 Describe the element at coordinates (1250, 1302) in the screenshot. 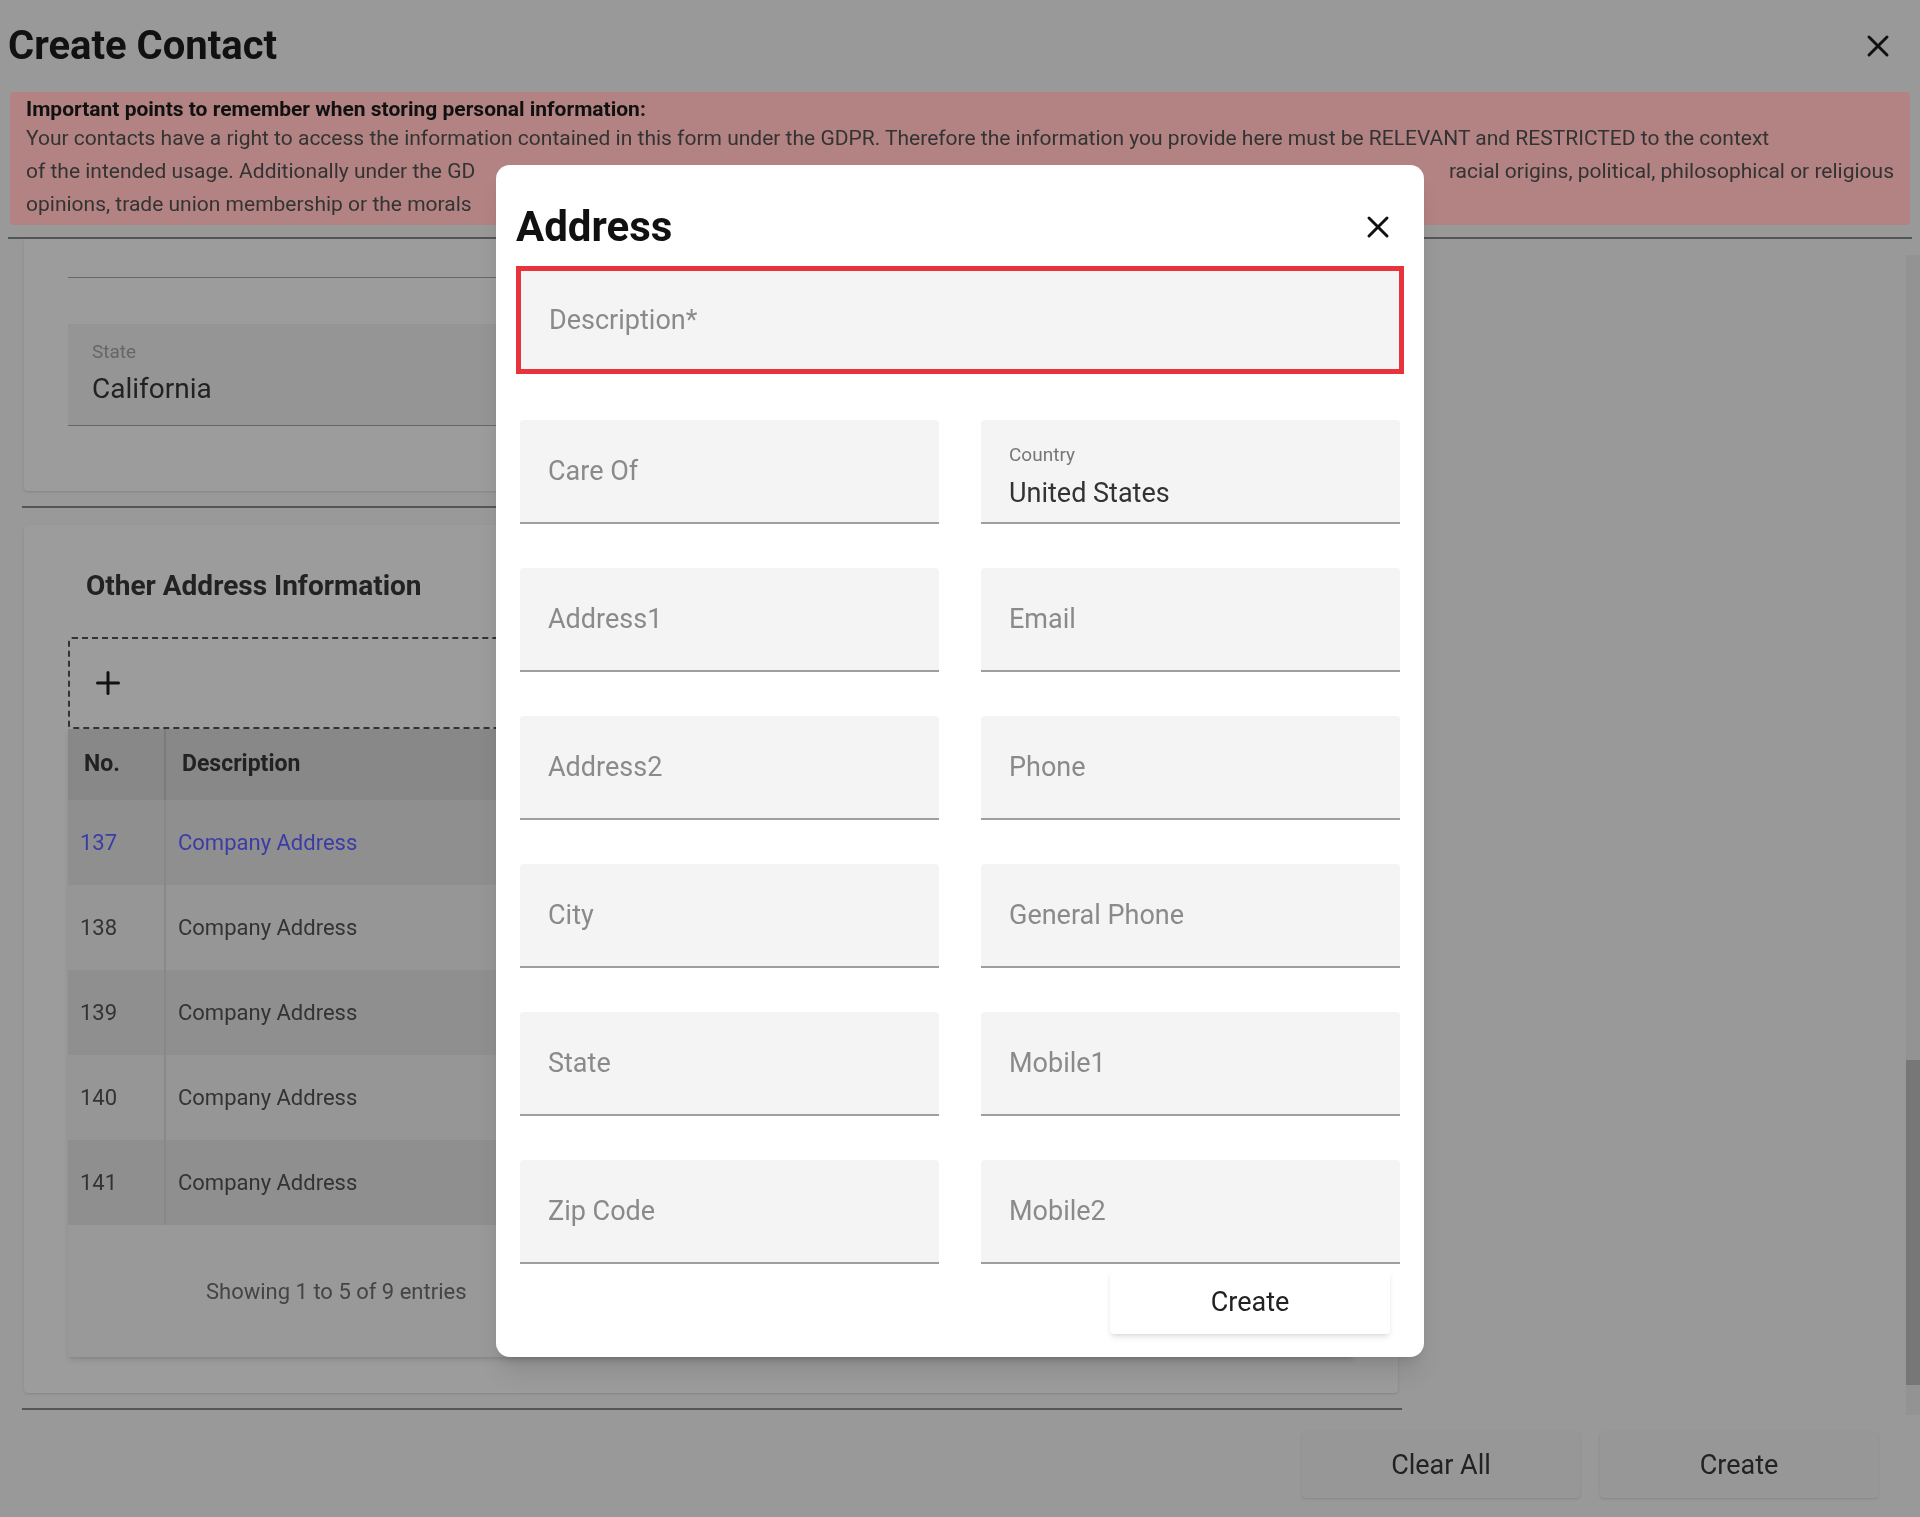

I see `create-button: Create` at that location.